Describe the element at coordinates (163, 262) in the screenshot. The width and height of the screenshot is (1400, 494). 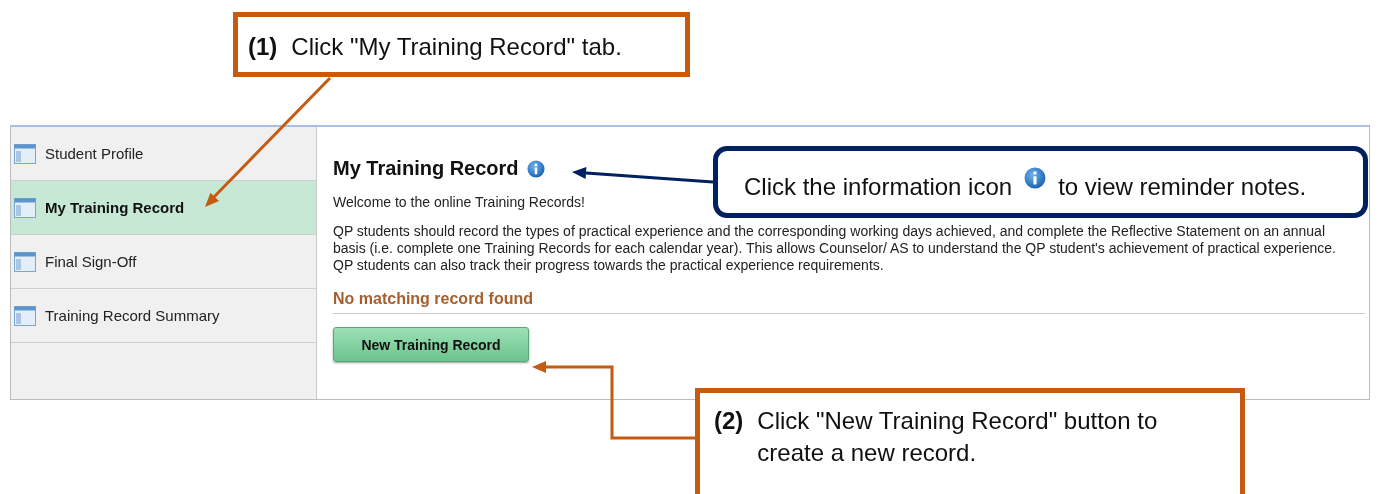
I see `sidebar-tab: Final Sign-Off` at that location.